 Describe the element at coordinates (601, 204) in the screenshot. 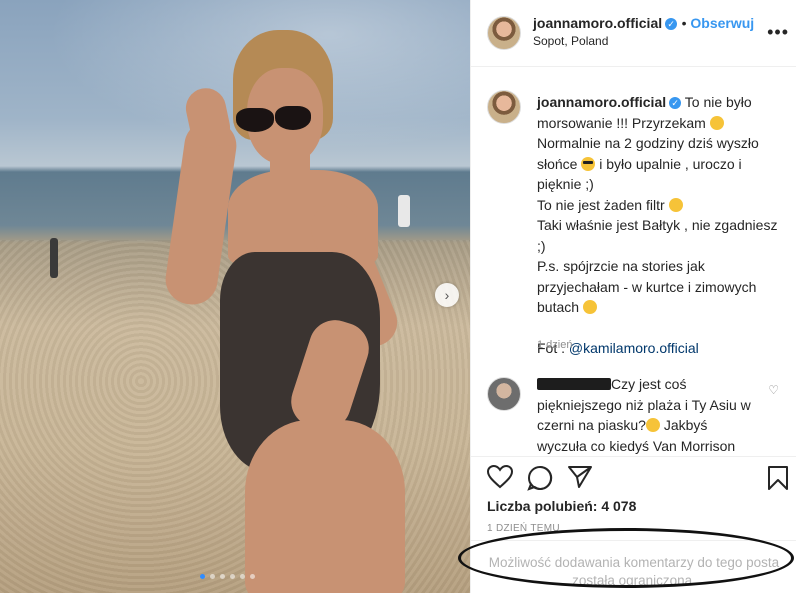

I see `caption-line: To nie jest żaden filtr` at that location.